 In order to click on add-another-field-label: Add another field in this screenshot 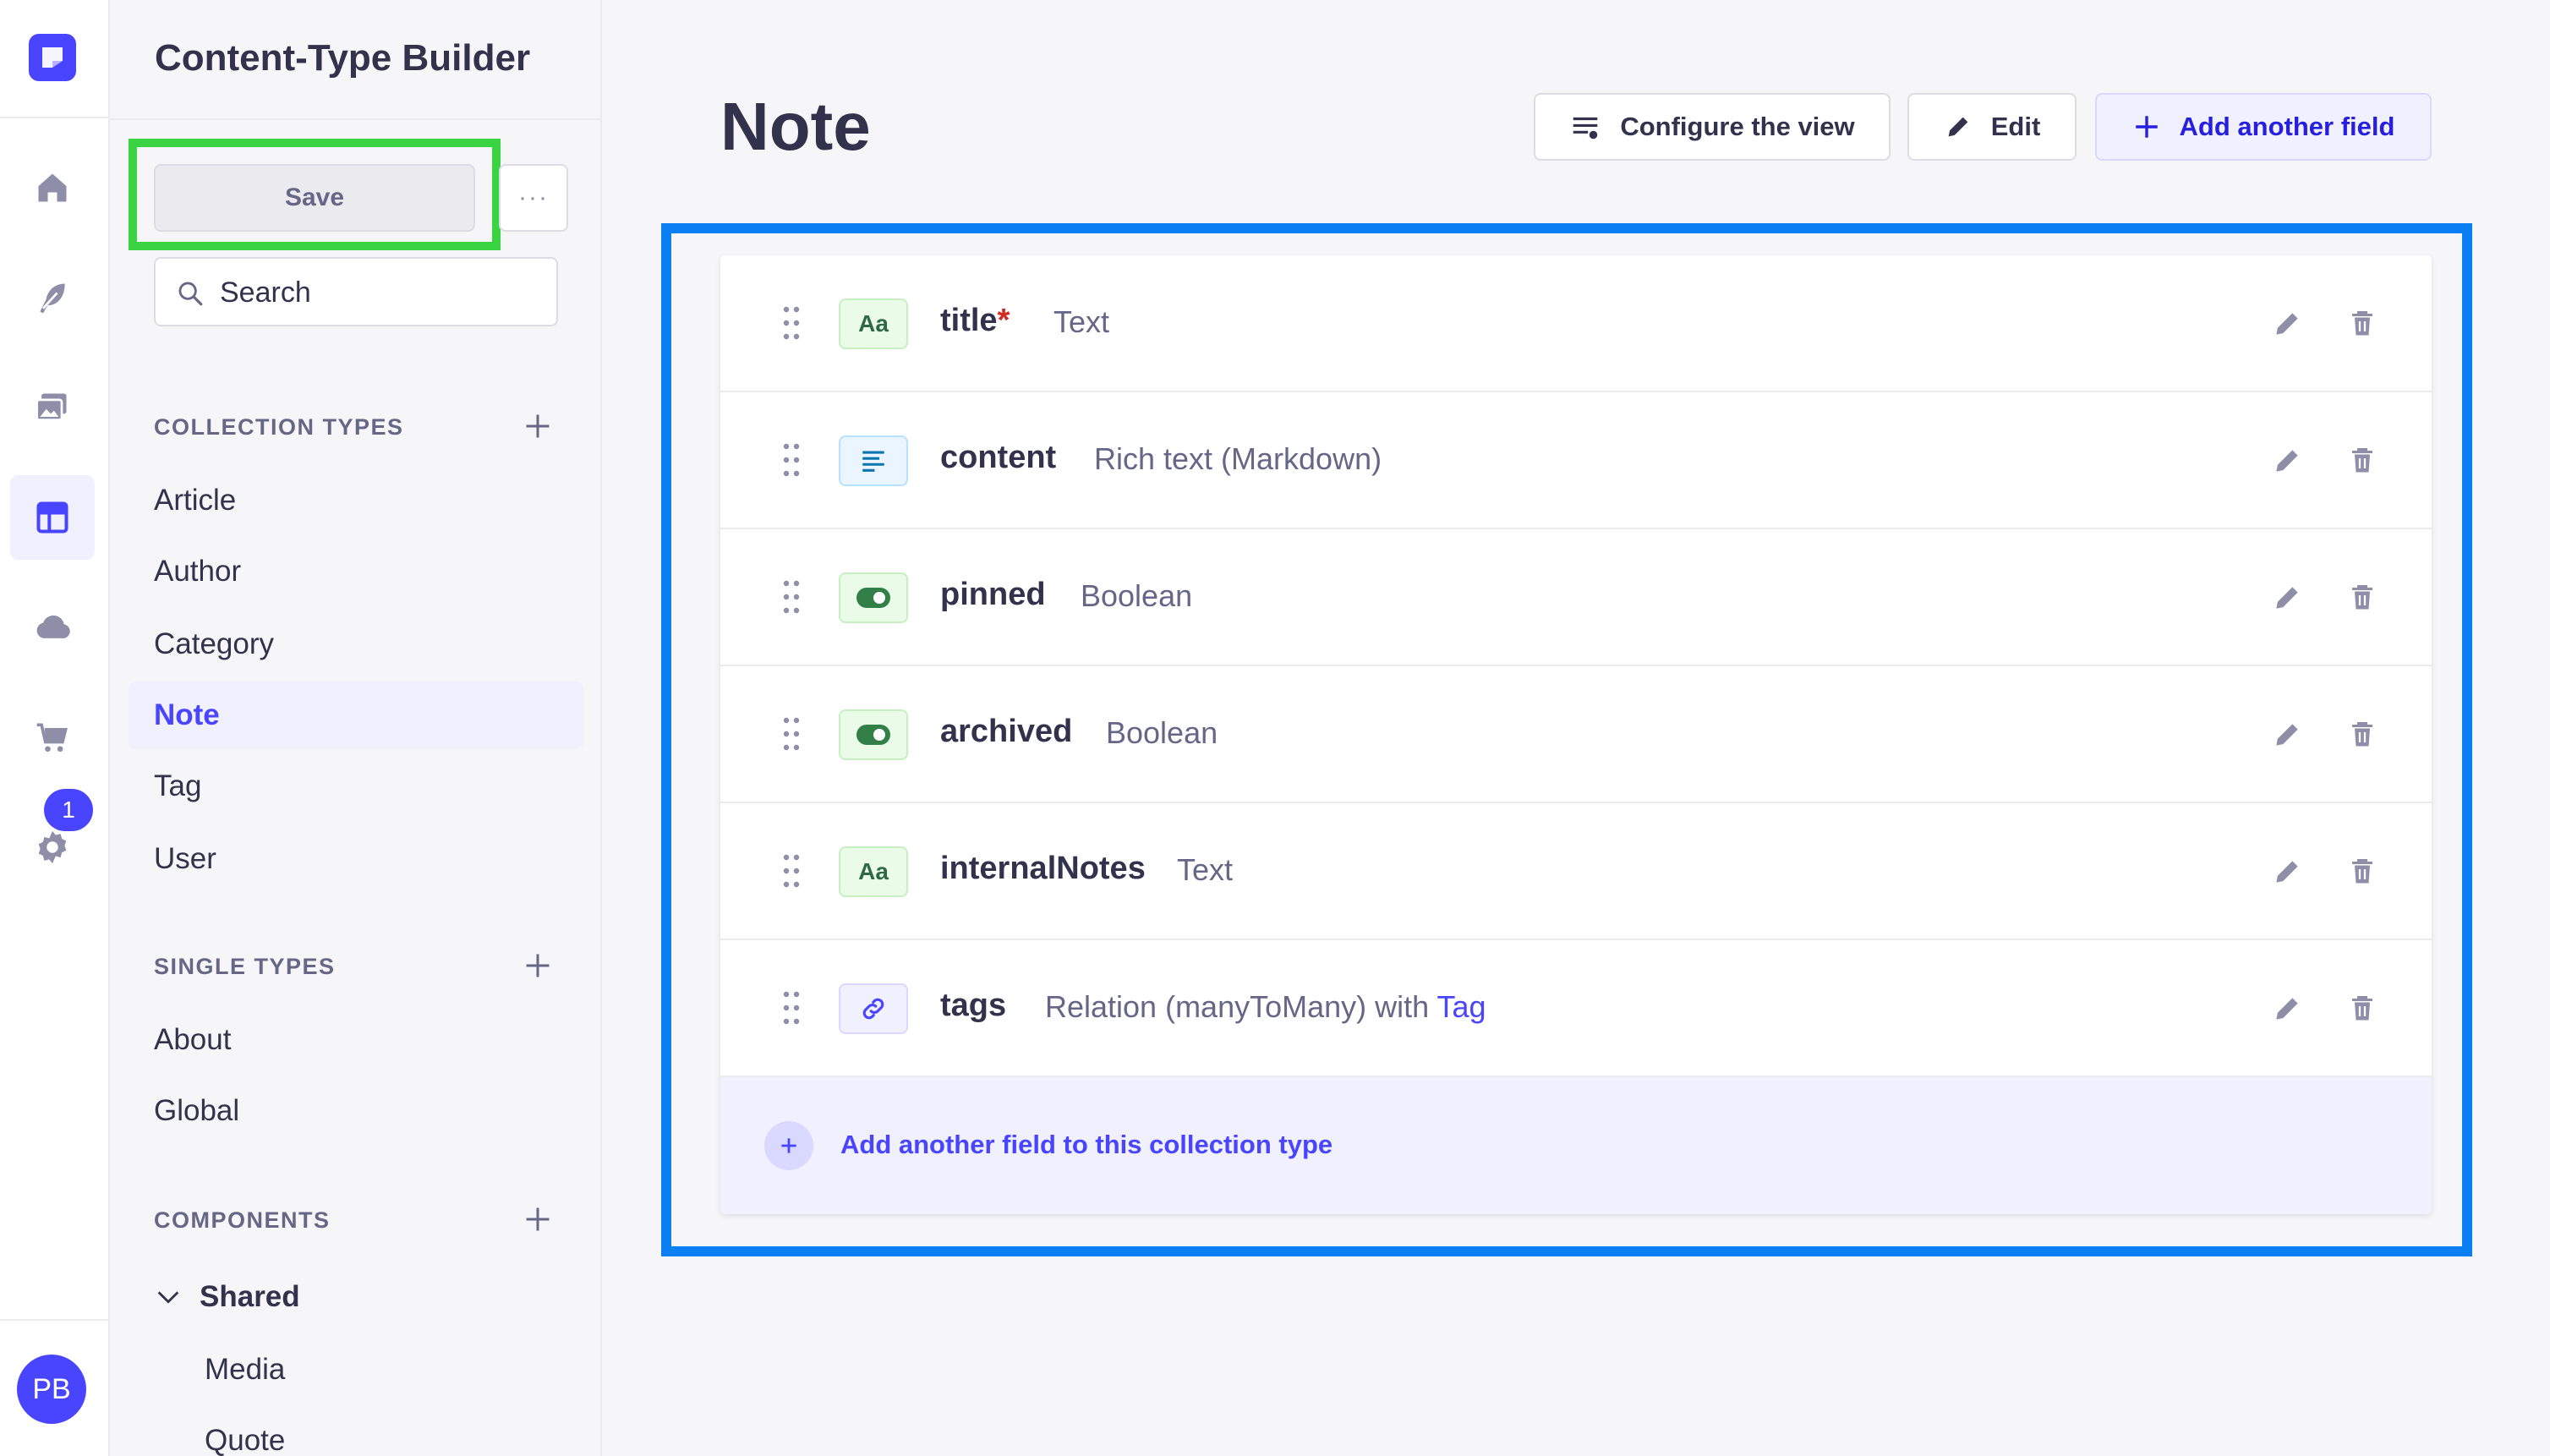, I will do `click(2287, 127)`.